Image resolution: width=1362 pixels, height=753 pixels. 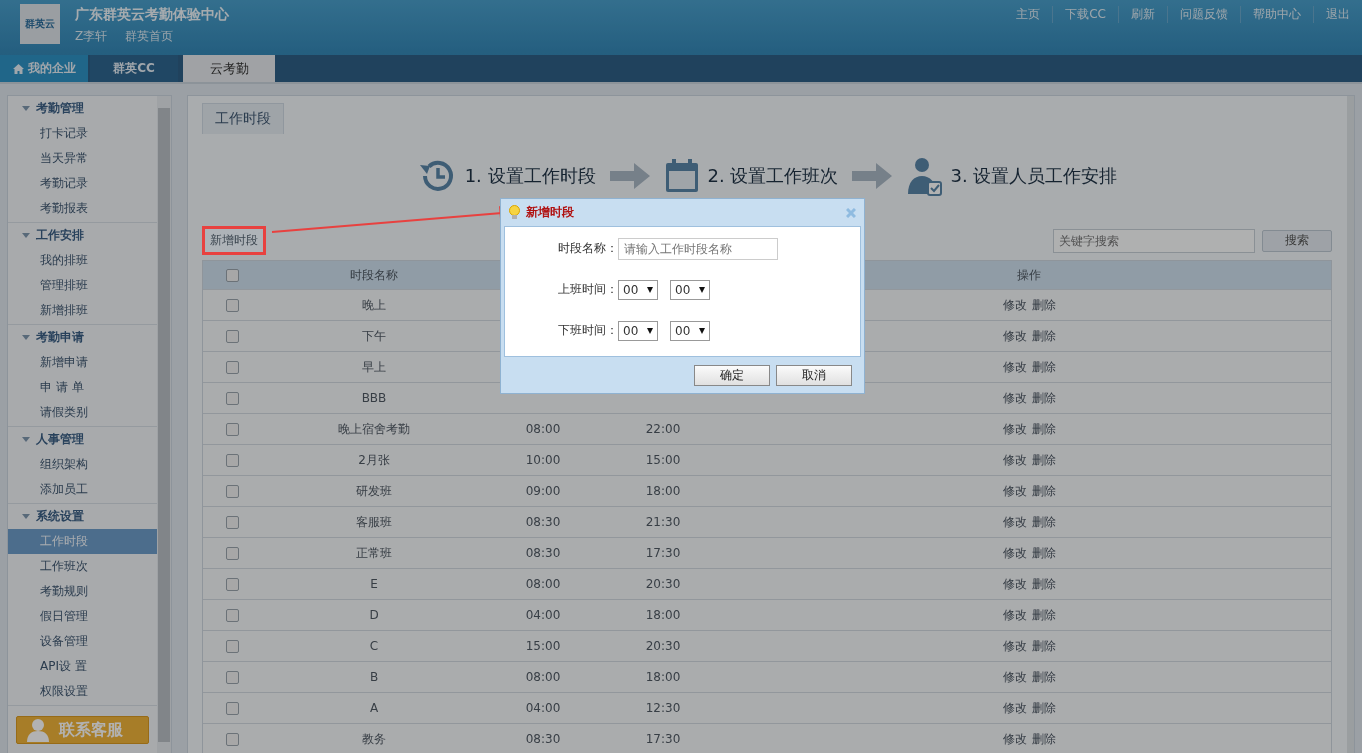 What do you see at coordinates (134, 68) in the screenshot?
I see `nav-tab: 群英CC` at bounding box center [134, 68].